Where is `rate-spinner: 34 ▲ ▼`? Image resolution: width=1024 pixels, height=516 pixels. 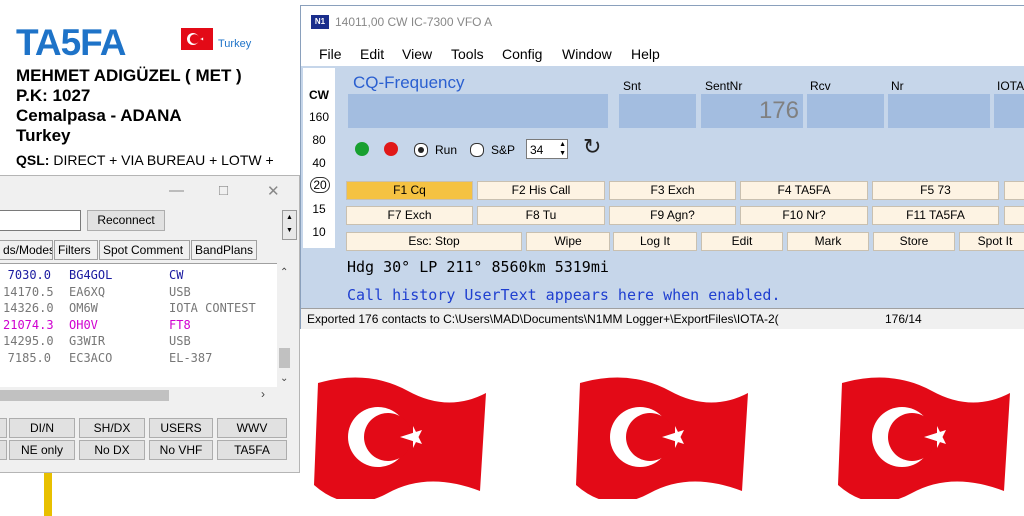 rate-spinner: 34 ▲ ▼ is located at coordinates (547, 149).